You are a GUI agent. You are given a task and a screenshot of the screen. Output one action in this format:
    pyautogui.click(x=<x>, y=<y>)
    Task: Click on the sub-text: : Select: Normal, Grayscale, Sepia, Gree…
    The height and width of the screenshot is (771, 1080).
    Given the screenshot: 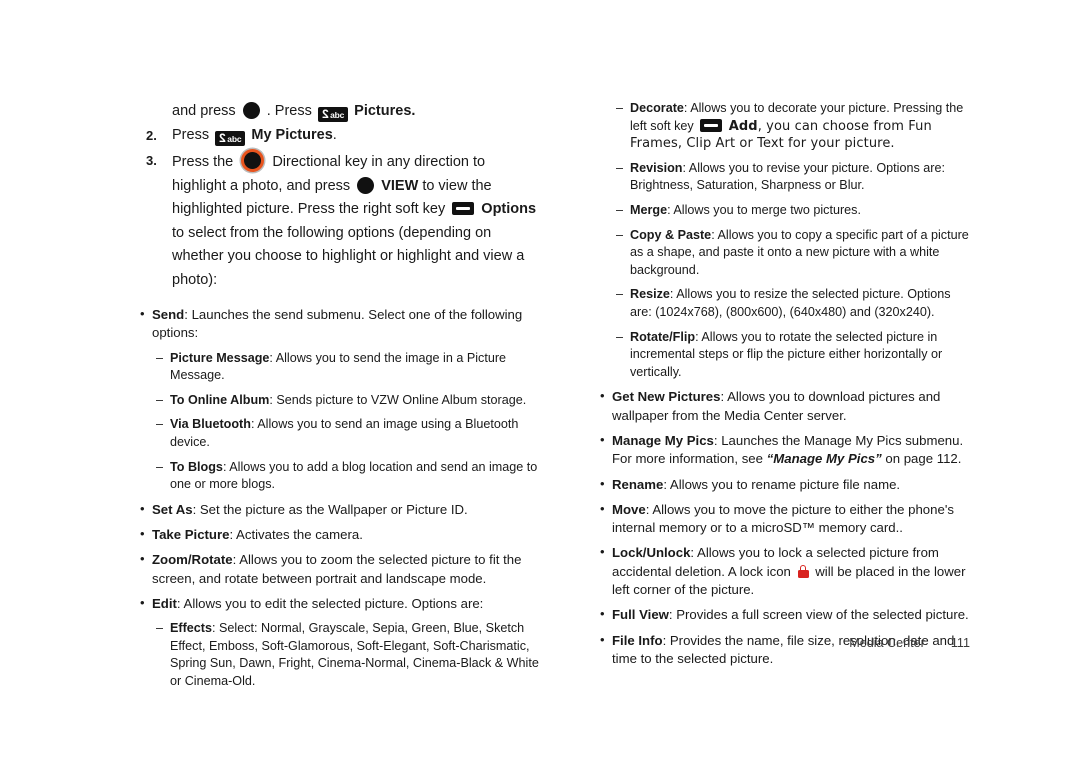 What is the action you would take?
    pyautogui.click(x=354, y=655)
    